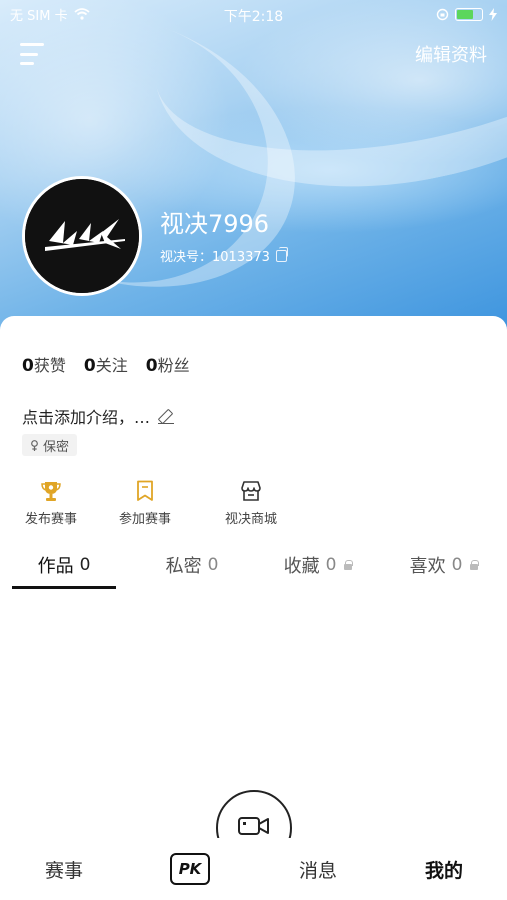  I want to click on video-camera-icon, so click(253, 826).